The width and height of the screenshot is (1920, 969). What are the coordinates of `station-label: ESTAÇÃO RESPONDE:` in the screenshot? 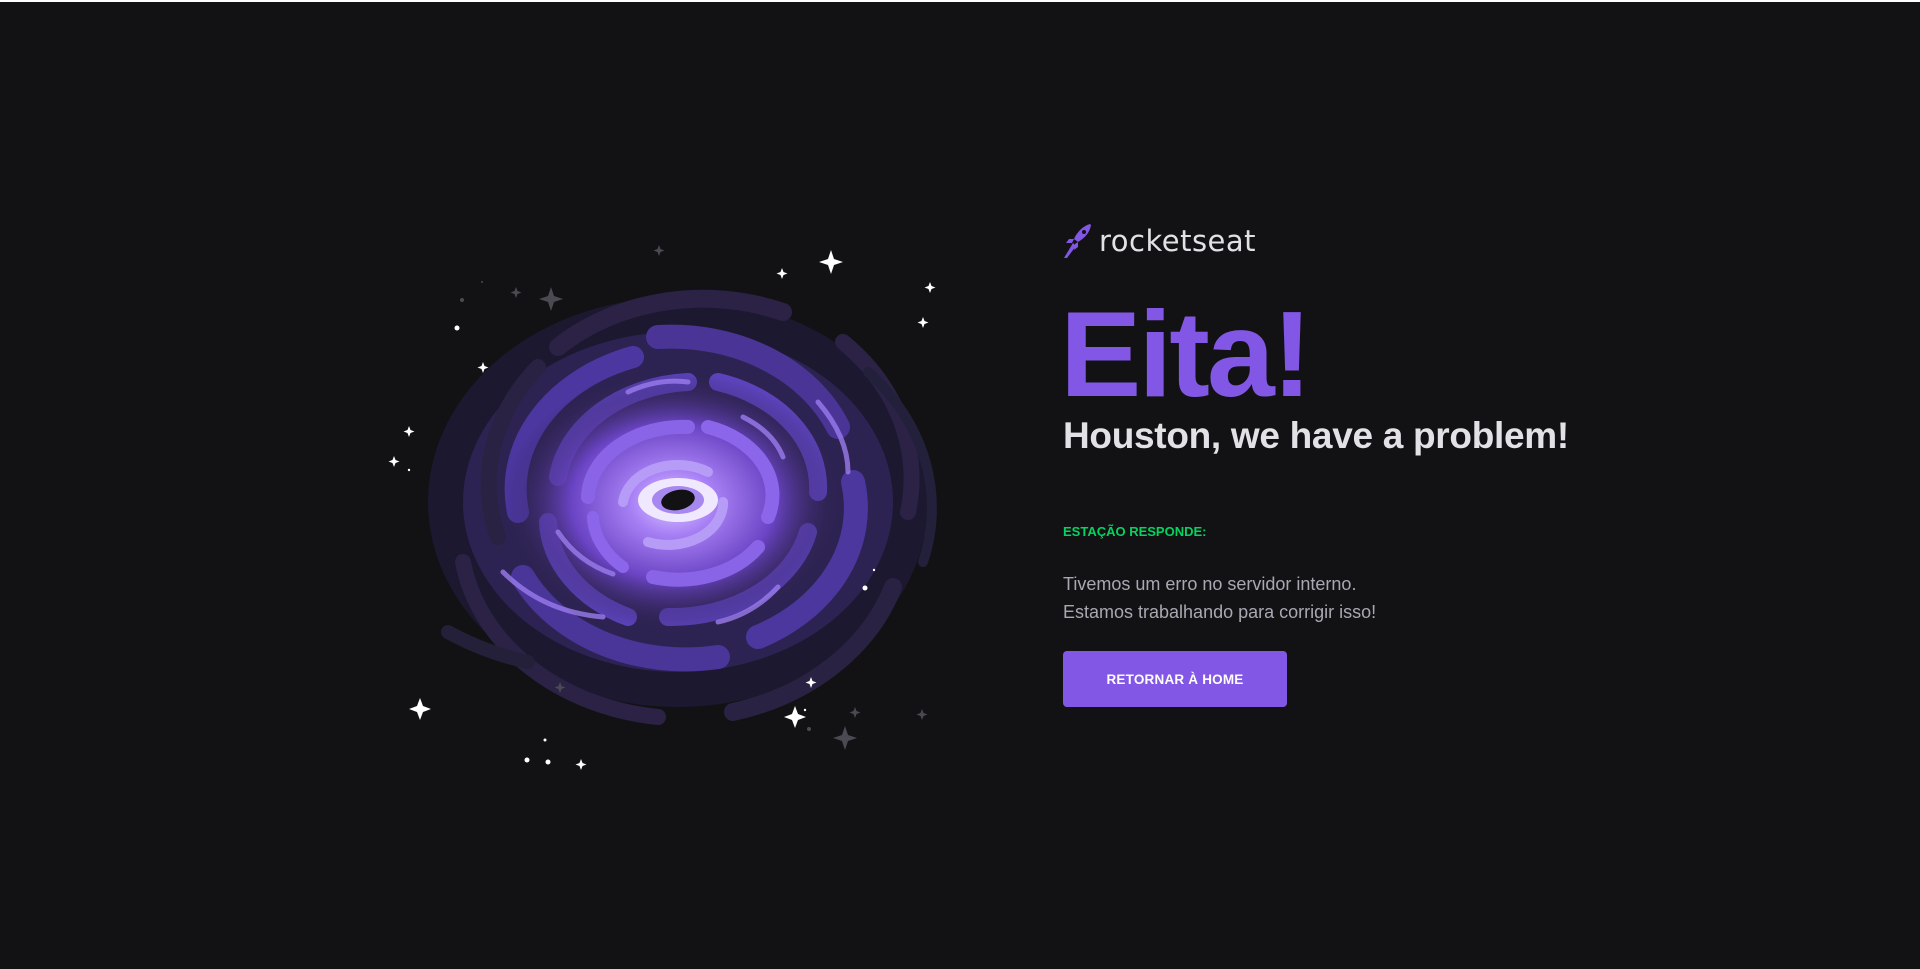 It's located at (1135, 531).